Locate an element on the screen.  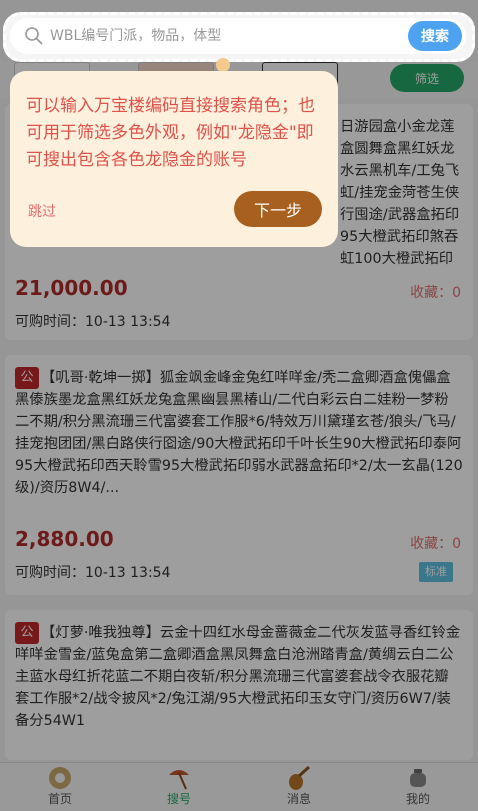
search-button: 搜索 is located at coordinates (435, 36).